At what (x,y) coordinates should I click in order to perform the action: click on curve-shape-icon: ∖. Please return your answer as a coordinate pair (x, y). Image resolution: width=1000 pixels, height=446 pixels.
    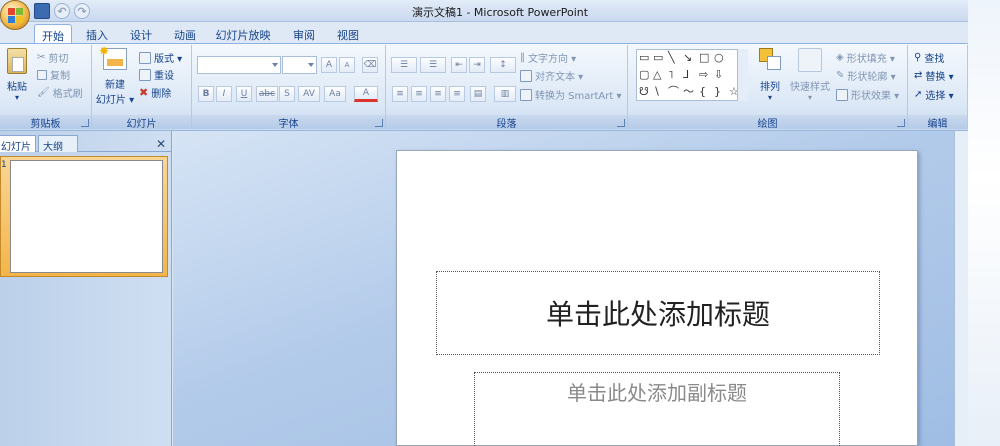
    Looking at the image, I should click on (656, 92).